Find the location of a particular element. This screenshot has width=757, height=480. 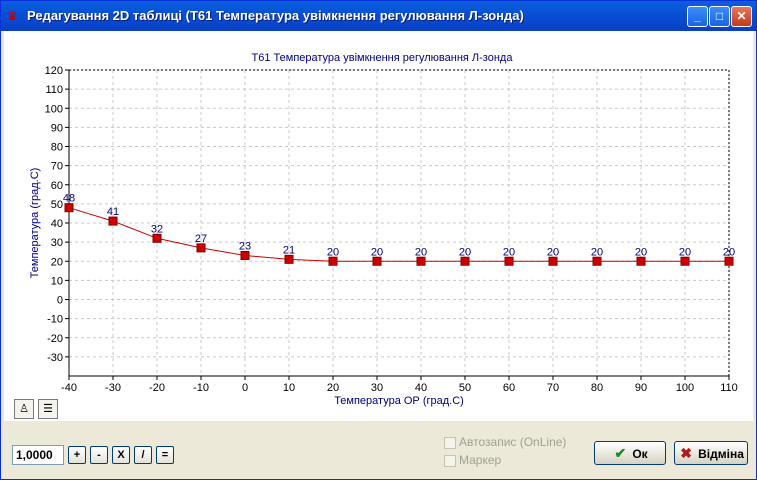

x-tick-label: 100 is located at coordinates (685, 388).